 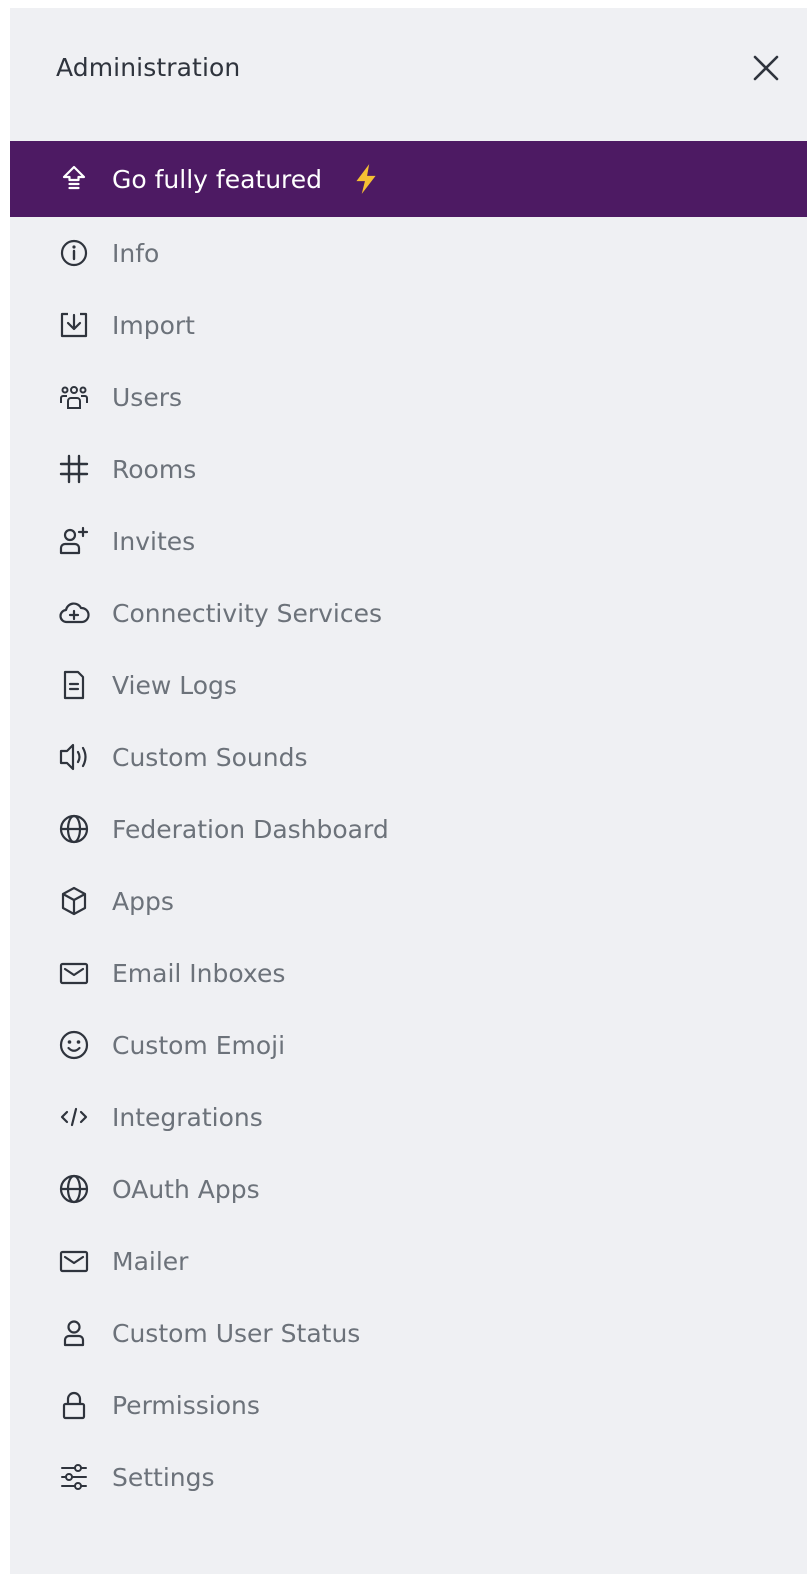 I want to click on sidebar-item-custom-user-status: Custom User Status, so click(x=408, y=1333).